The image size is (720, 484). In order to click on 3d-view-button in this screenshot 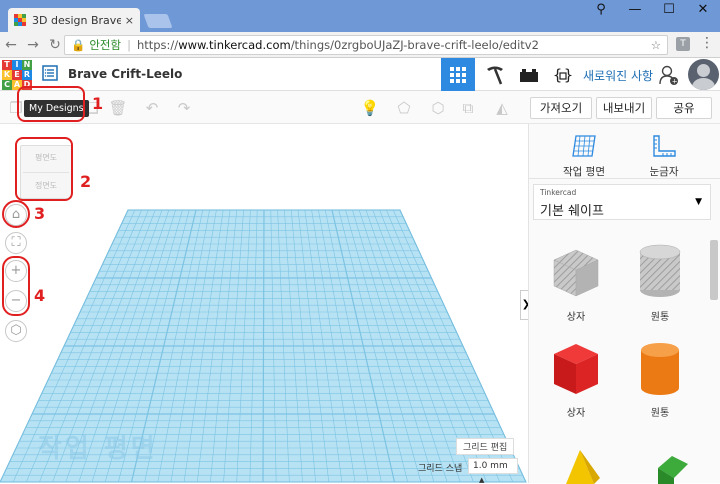, I will do `click(458, 74)`.